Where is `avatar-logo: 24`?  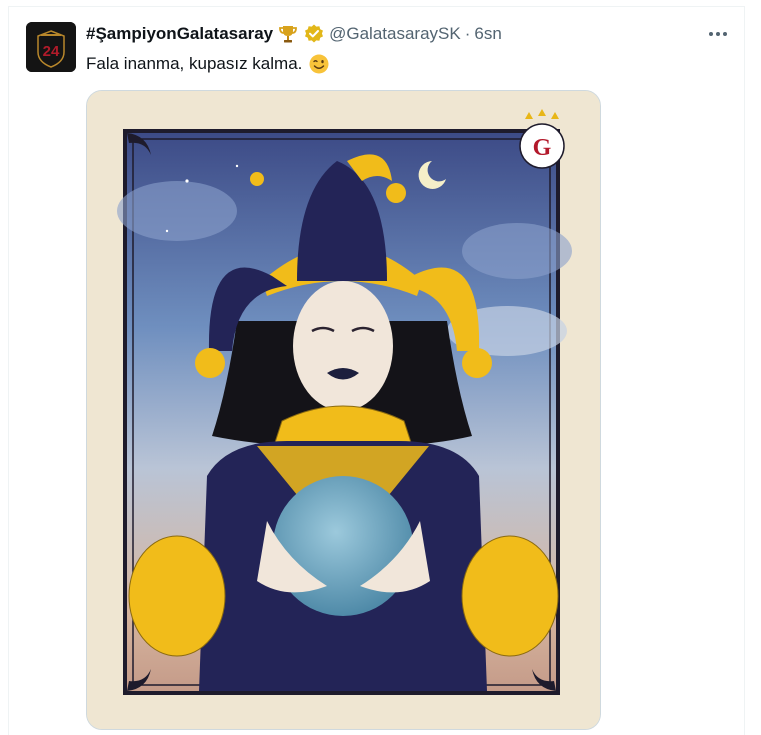 avatar-logo: 24 is located at coordinates (51, 47).